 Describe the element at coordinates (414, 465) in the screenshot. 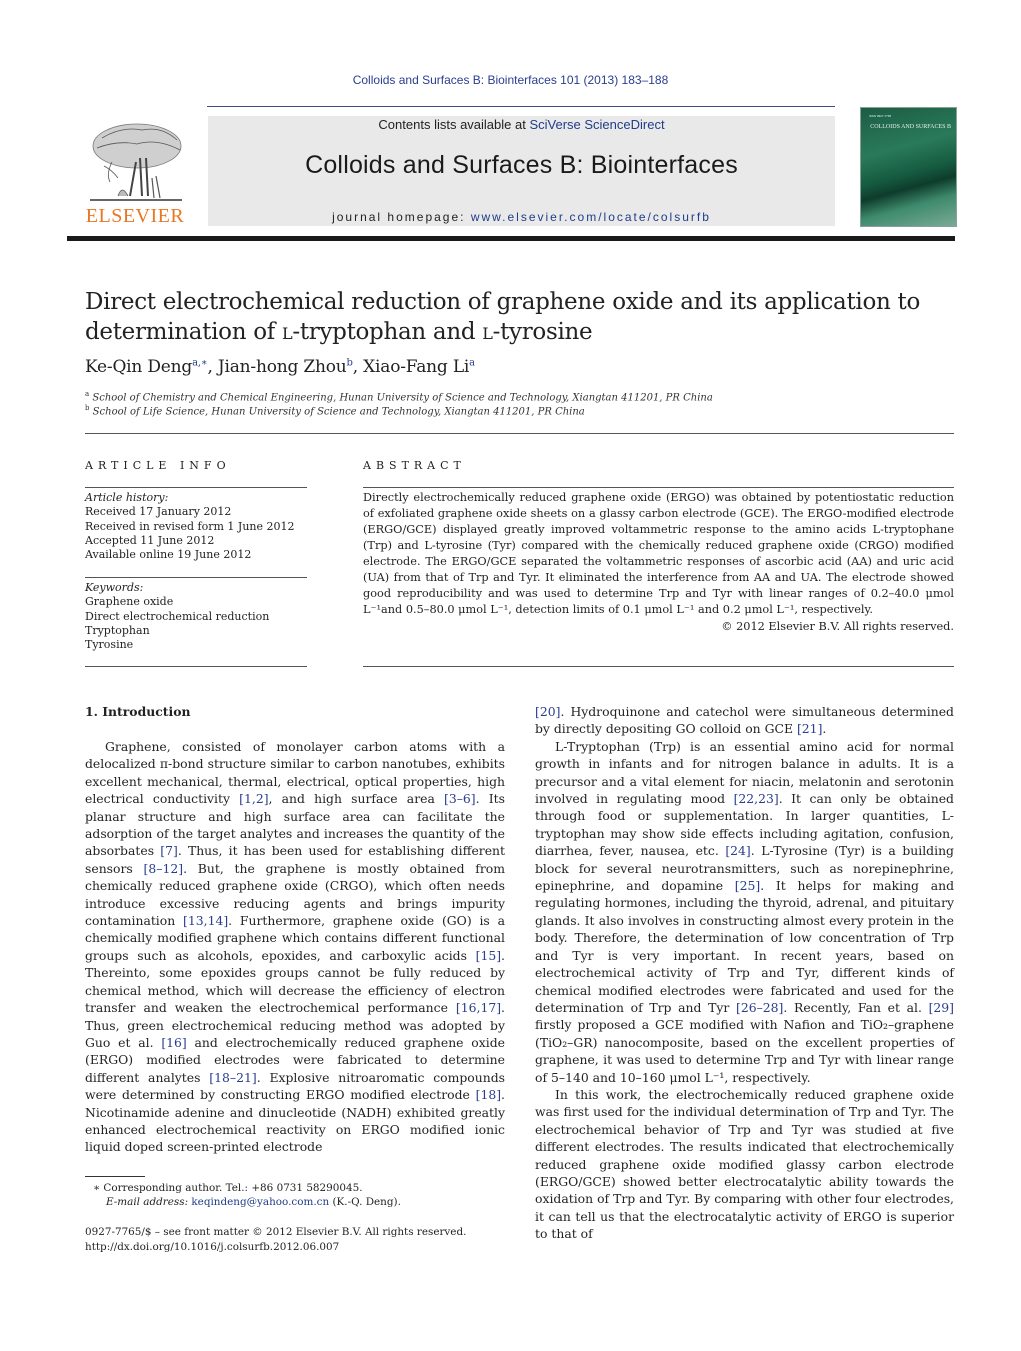

I see `abstract-heading: ABSTRACT` at that location.